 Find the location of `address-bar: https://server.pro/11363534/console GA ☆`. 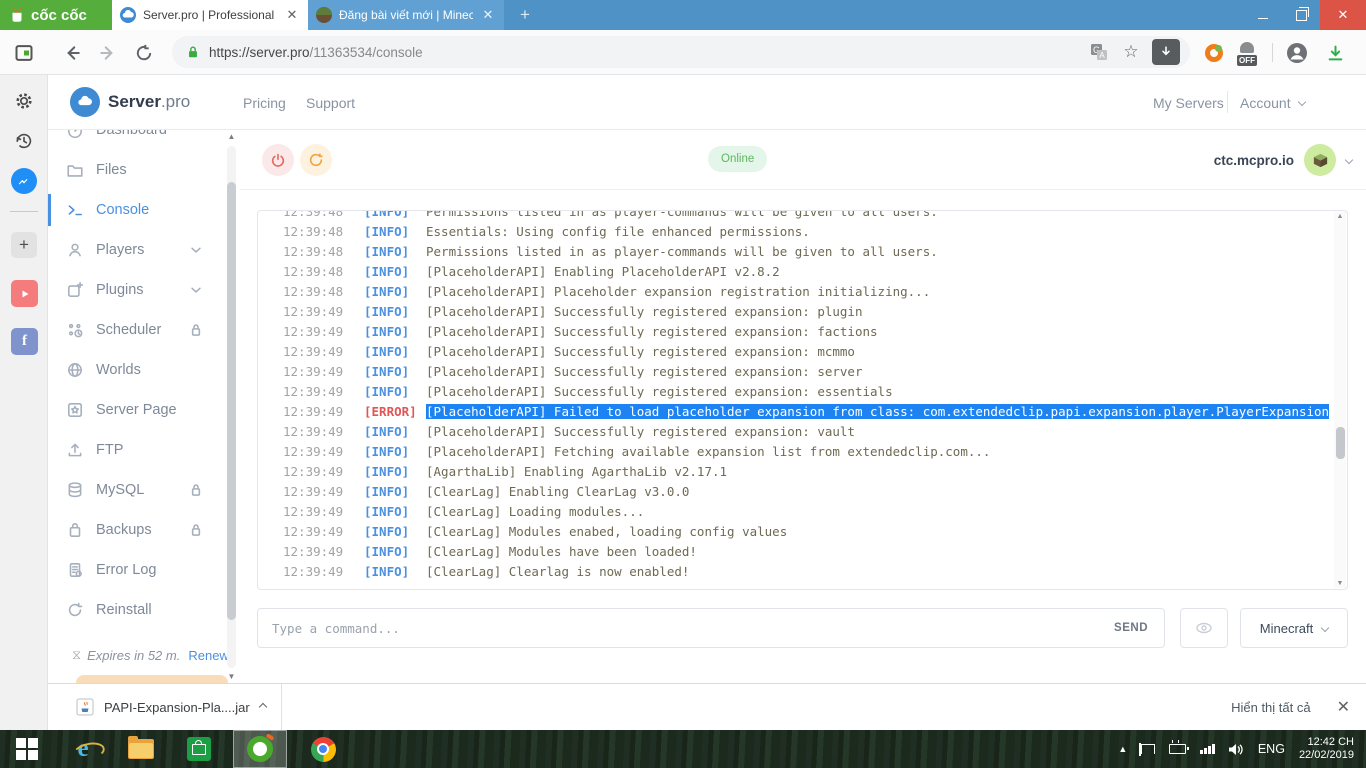

address-bar: https://server.pro/11363534/console GA ☆ is located at coordinates (681, 52).